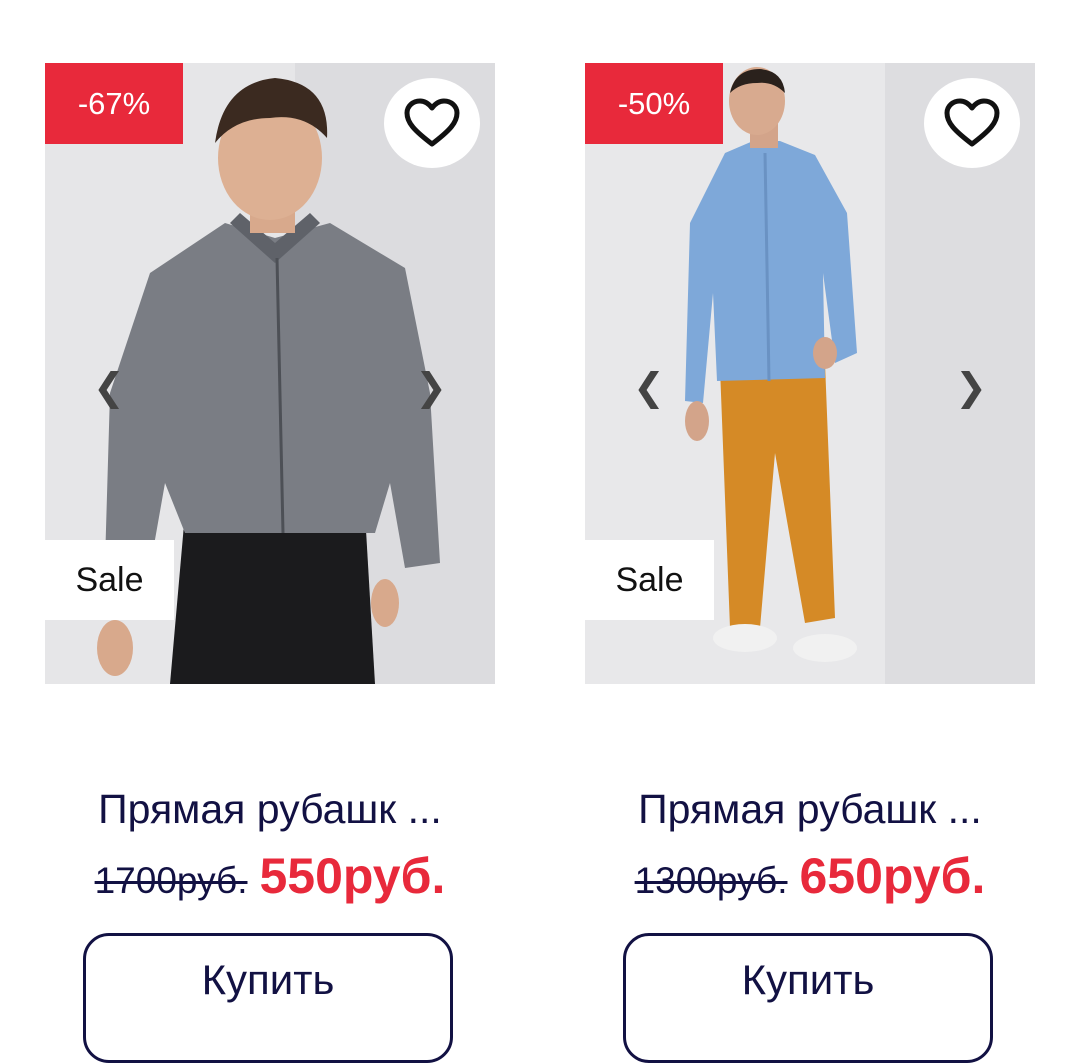  Describe the element at coordinates (654, 103) in the screenshot. I see `discount-badge: -50%` at that location.